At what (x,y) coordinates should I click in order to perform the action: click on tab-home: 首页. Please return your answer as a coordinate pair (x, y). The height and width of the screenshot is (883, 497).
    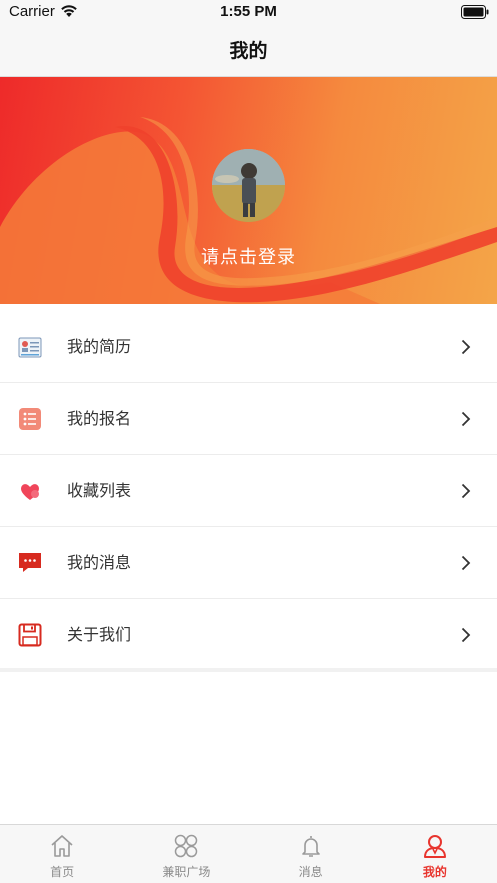
    Looking at the image, I should click on (62, 854).